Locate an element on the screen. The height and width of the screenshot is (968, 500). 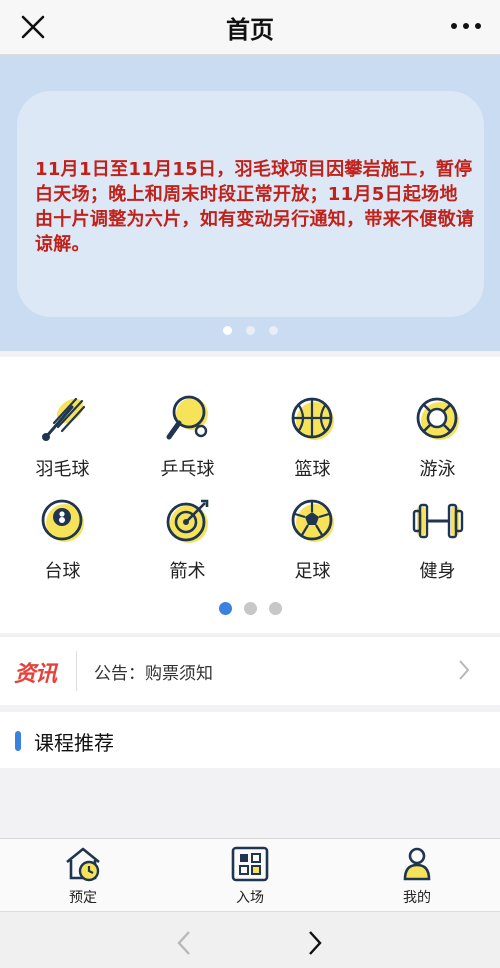
divider is located at coordinates (76, 671).